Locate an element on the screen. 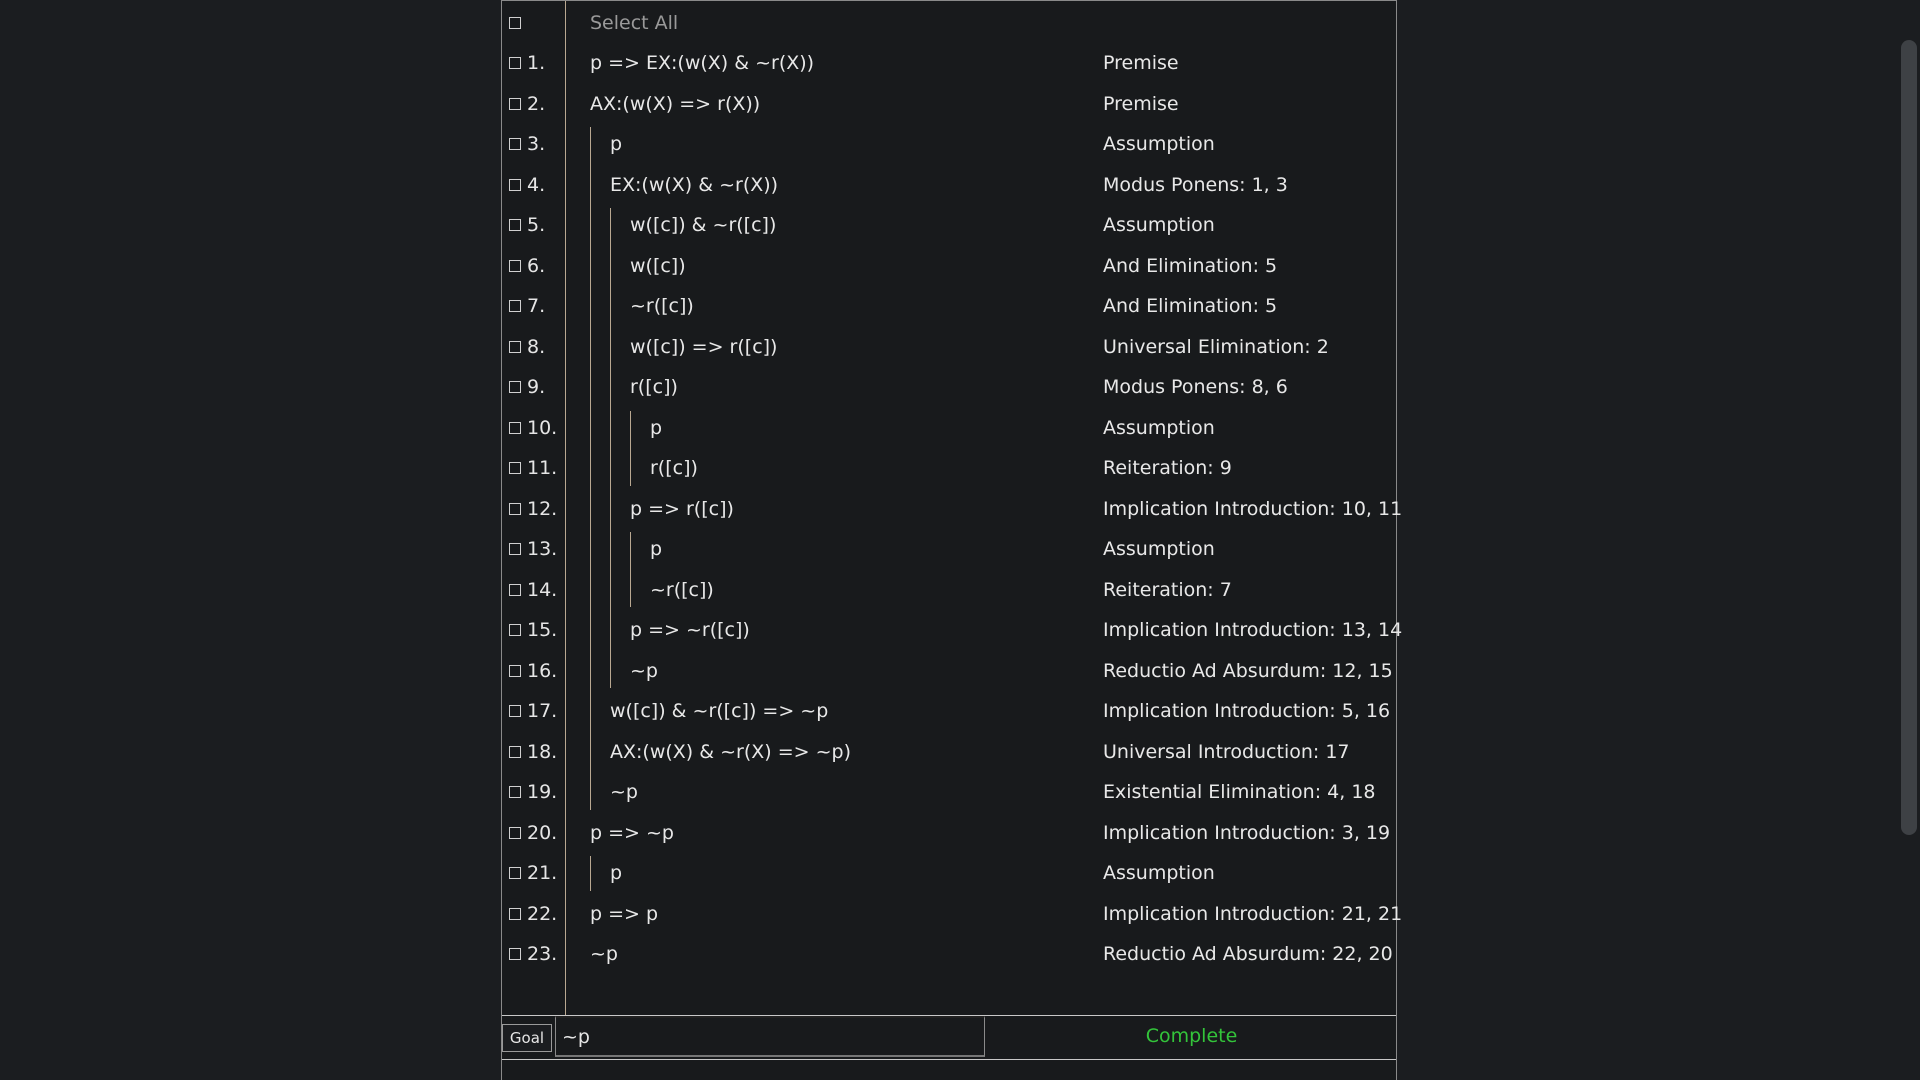  line-formula: p => EX:(w(X) & ~r(X)) is located at coordinates (702, 63).